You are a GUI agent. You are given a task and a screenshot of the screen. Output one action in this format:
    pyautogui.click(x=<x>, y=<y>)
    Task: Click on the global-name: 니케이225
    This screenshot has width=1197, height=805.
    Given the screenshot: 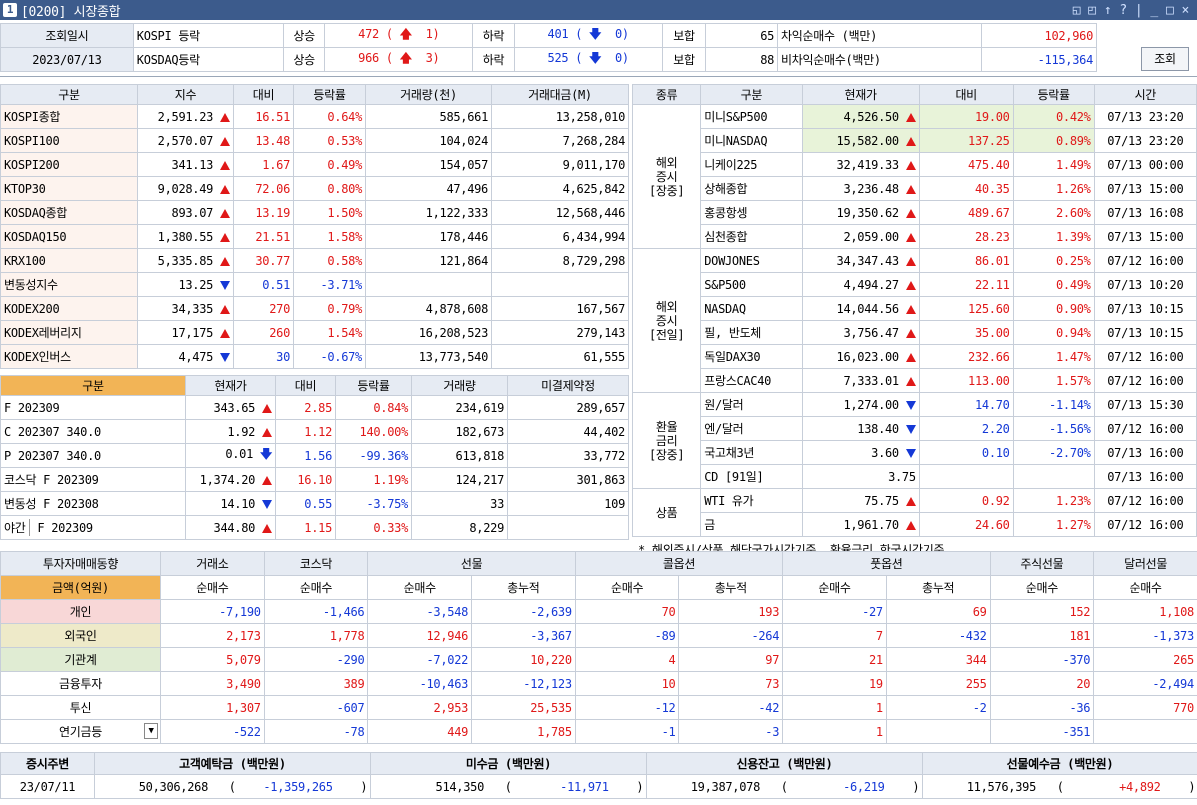 What is the action you would take?
    pyautogui.click(x=751, y=164)
    